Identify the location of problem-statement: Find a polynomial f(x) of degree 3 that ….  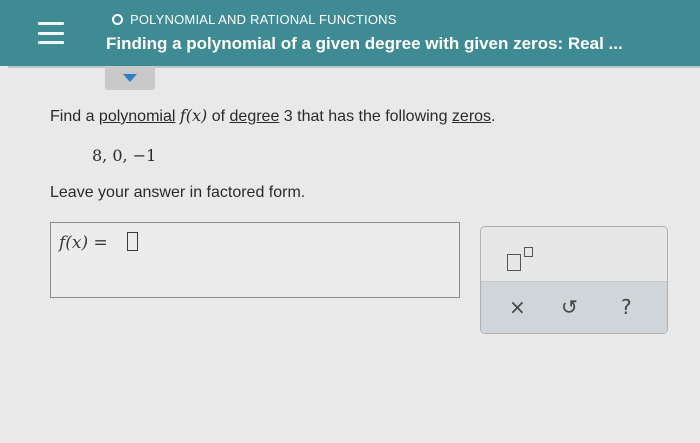
(273, 116).